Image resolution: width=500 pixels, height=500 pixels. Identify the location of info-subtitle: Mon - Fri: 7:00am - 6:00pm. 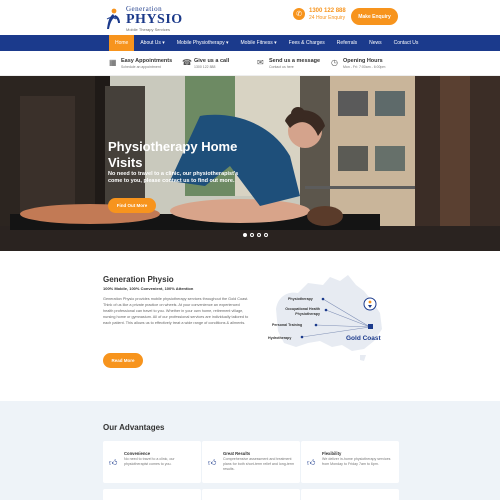
(364, 67).